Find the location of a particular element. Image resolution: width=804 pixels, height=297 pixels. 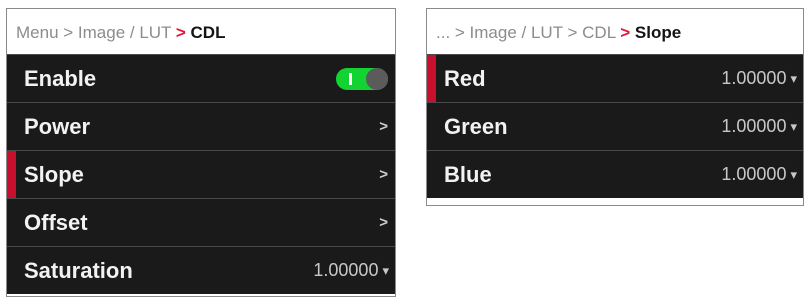

breadcrumb: ... > Image / LUT > CDL > Slope is located at coordinates (615, 31).